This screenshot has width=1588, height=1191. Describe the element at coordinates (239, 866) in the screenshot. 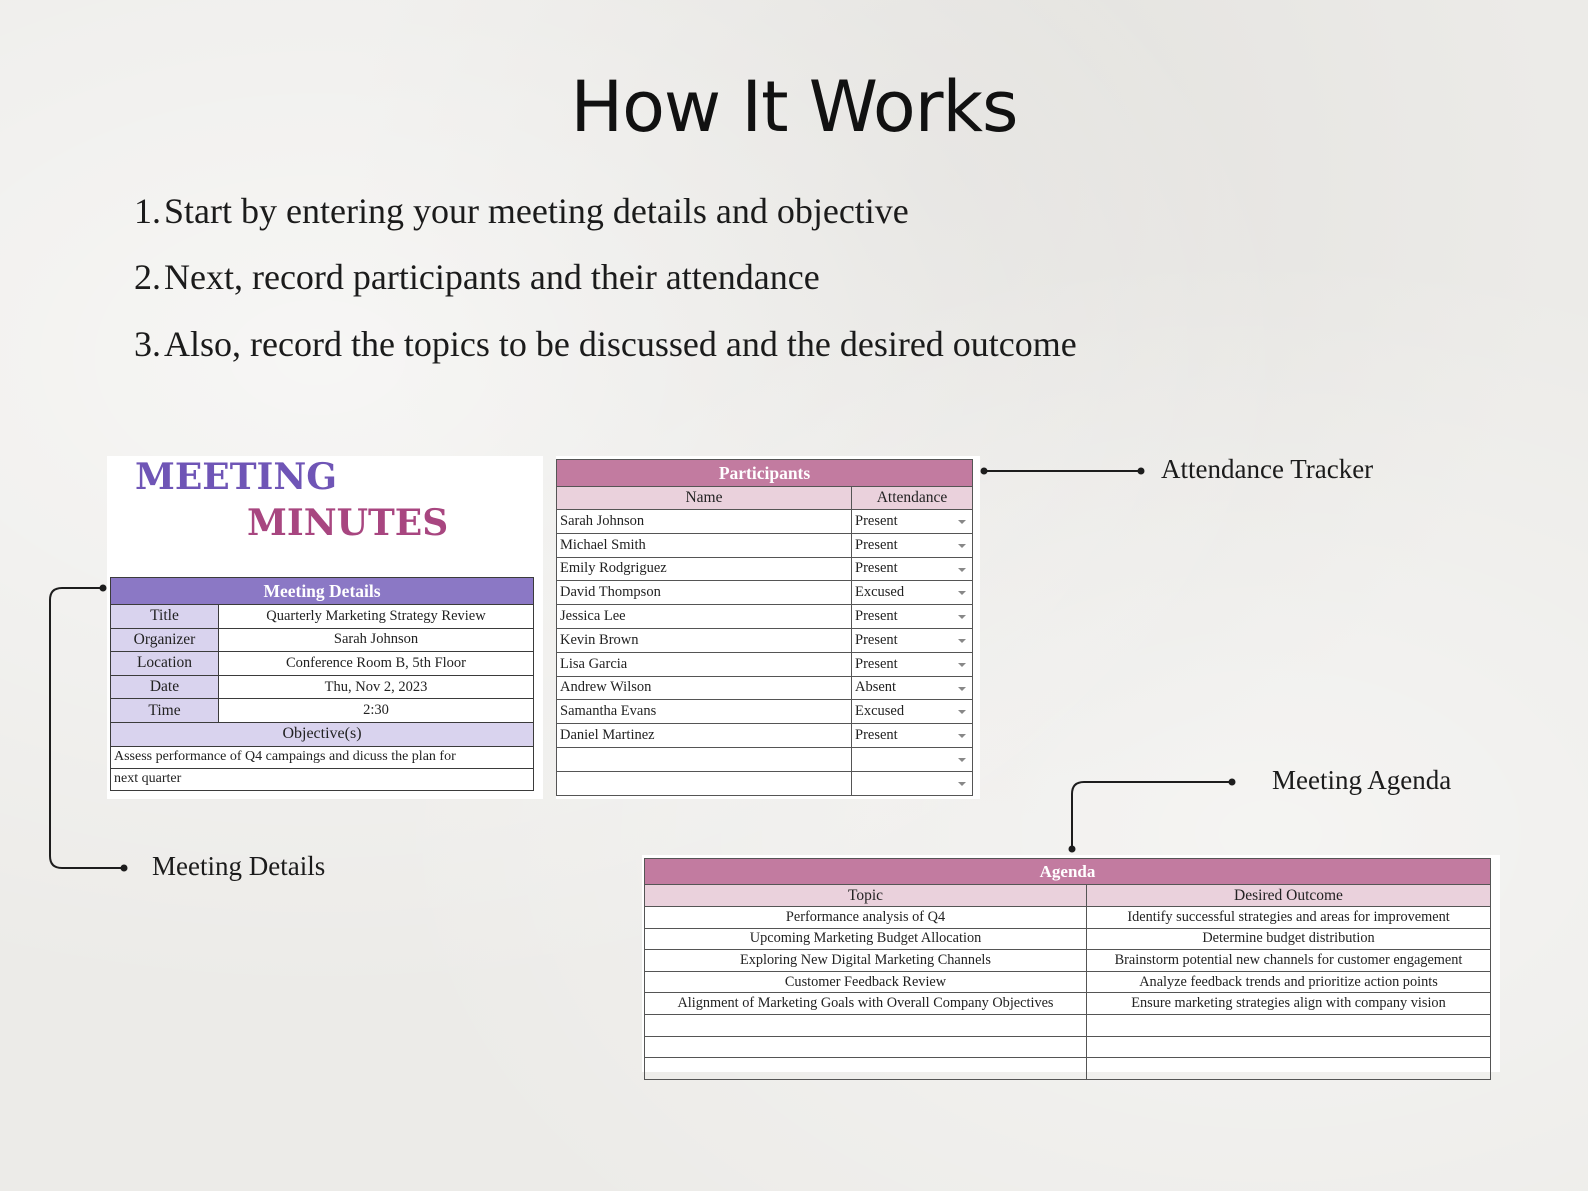

I see `callout-meeting-details: Meeting Details` at that location.